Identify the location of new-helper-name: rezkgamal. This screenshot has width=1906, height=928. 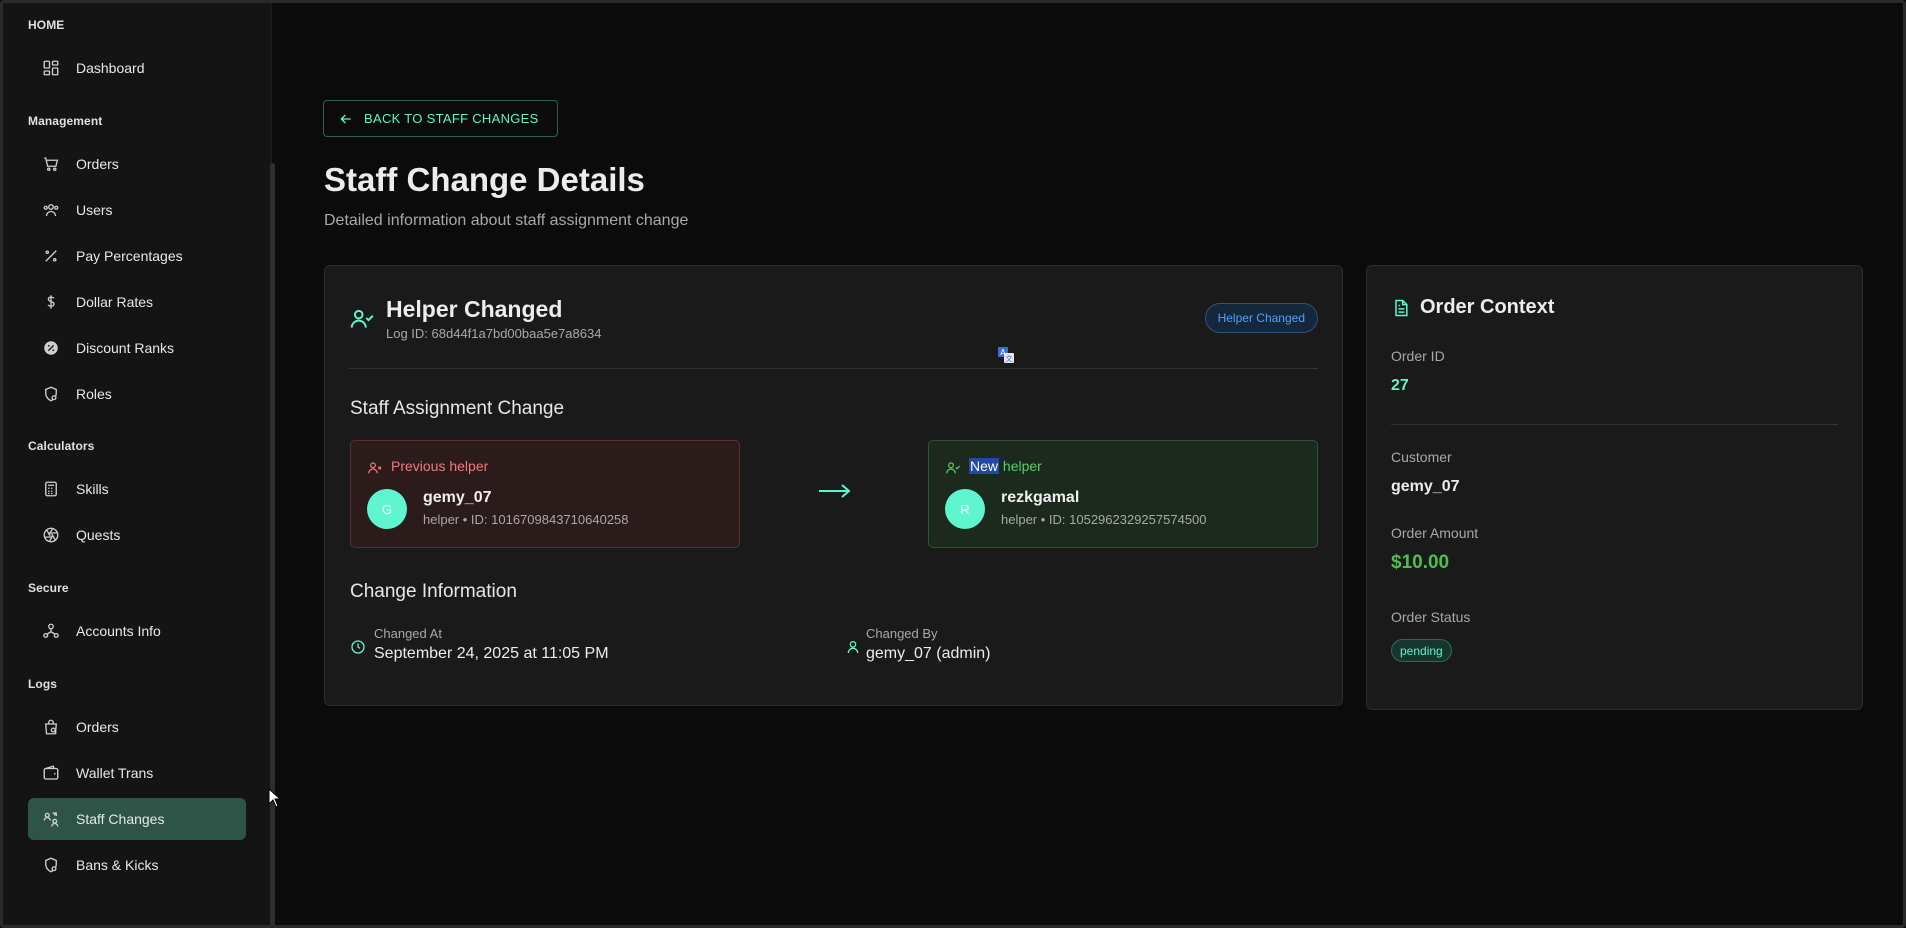
(1040, 497).